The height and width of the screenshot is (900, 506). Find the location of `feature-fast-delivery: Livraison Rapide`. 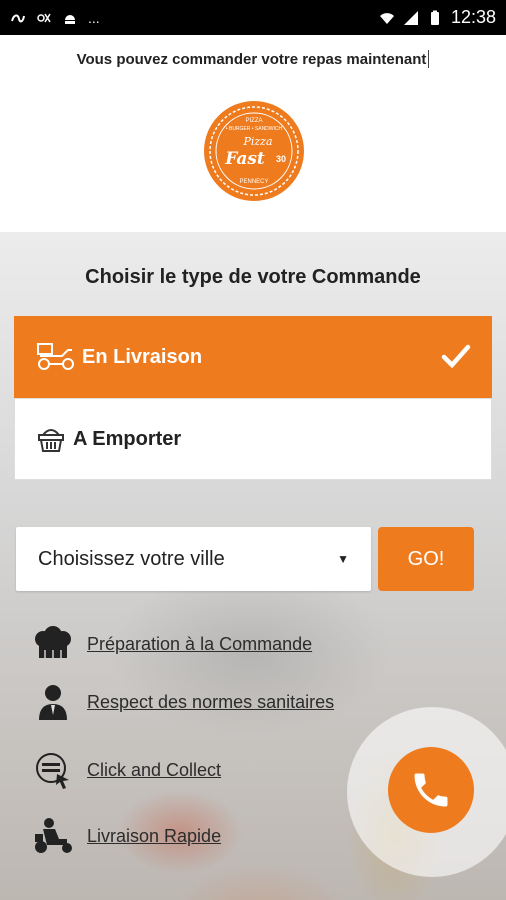

feature-fast-delivery: Livraison Rapide is located at coordinates (125, 836).